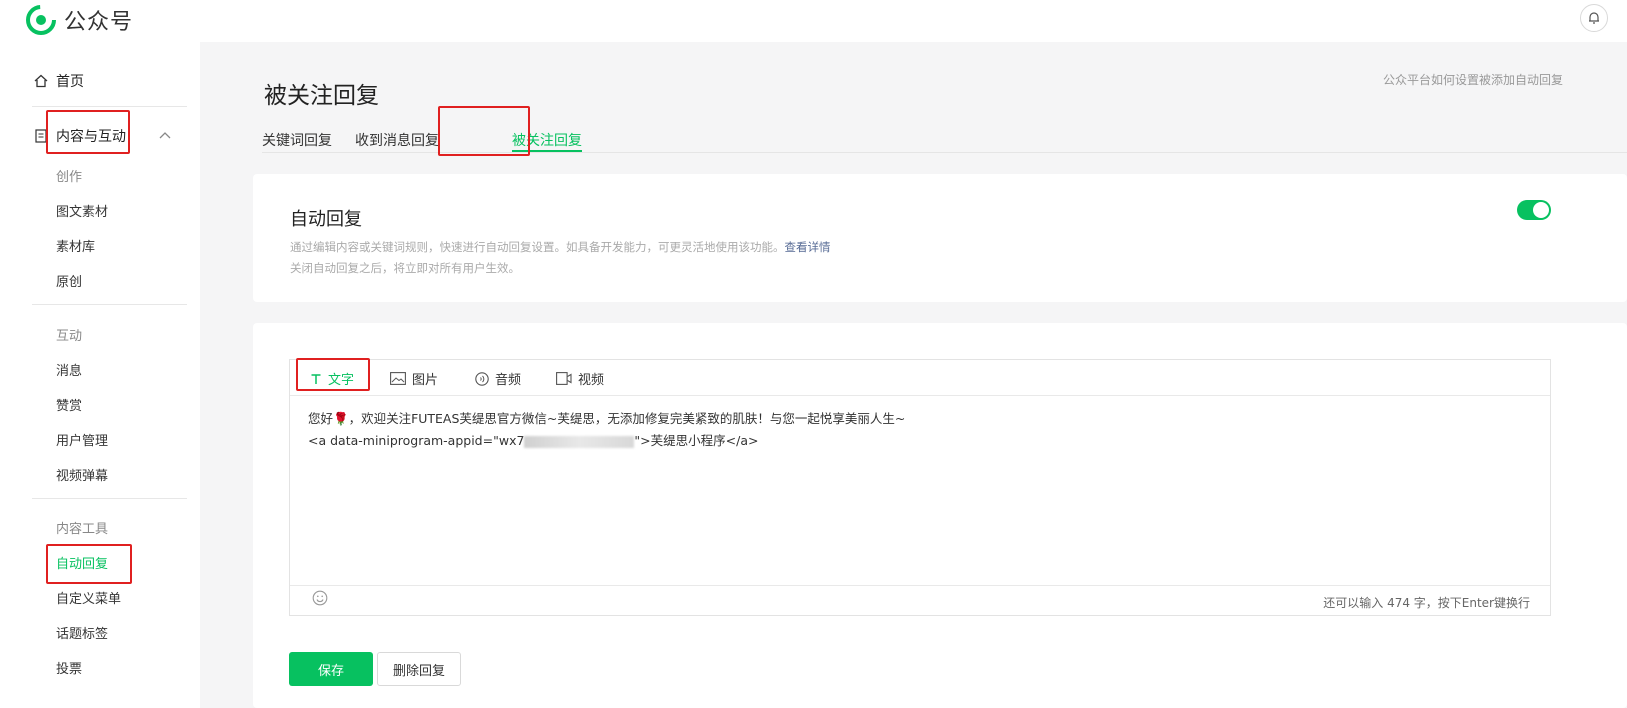 The image size is (1627, 708). What do you see at coordinates (82, 210) in the screenshot?
I see `sidebar-item-news-material: 图文素材` at bounding box center [82, 210].